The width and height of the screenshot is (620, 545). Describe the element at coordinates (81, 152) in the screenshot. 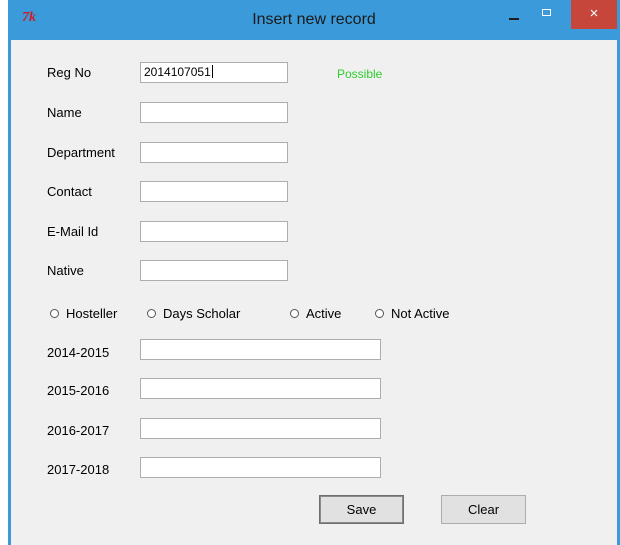

I see `department-label: Department` at that location.